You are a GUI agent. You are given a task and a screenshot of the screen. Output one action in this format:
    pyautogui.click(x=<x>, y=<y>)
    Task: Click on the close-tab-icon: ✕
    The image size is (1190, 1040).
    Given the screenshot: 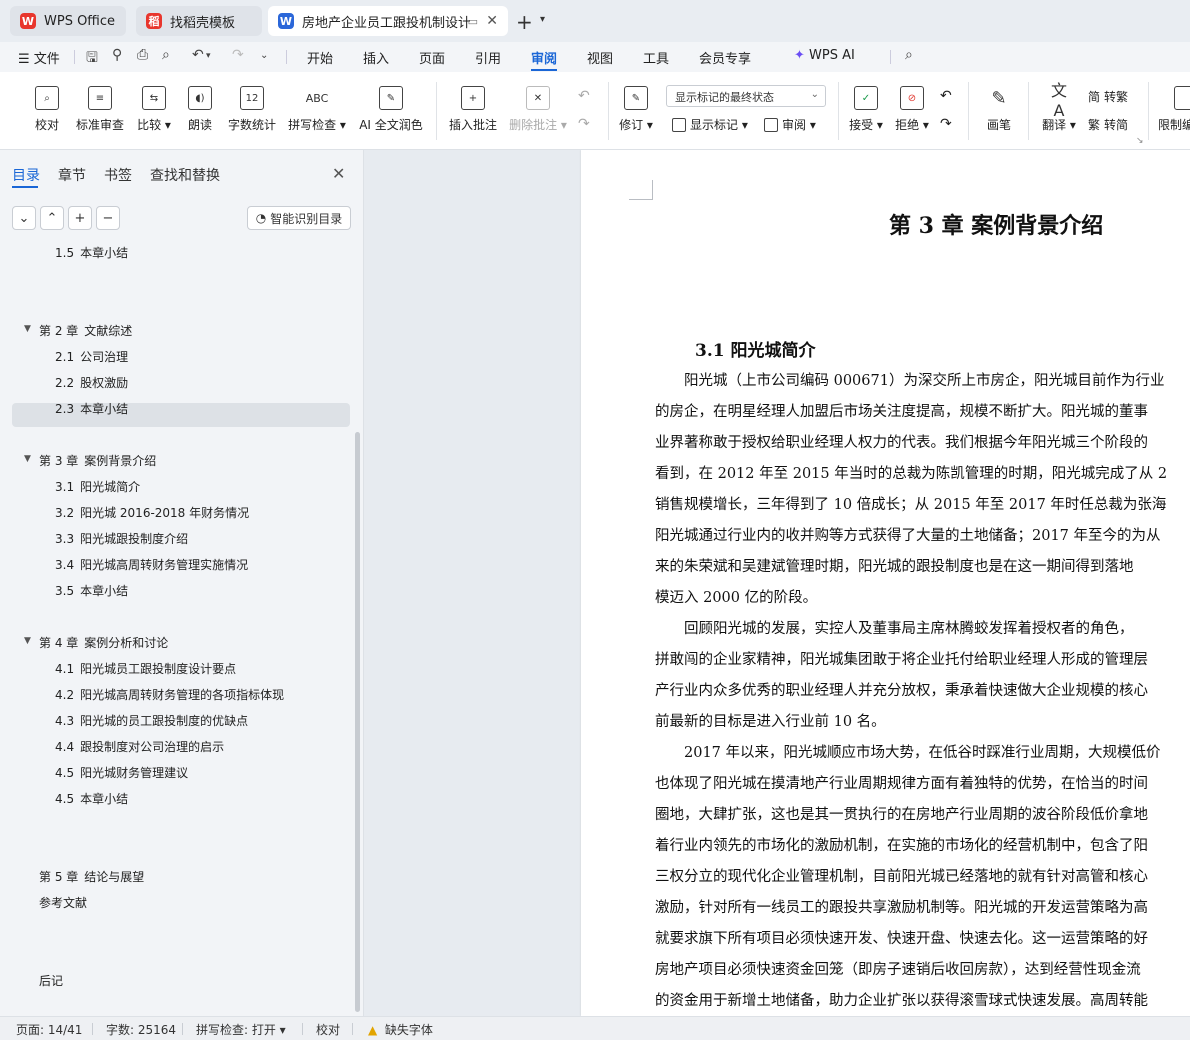 What is the action you would take?
    pyautogui.click(x=492, y=21)
    